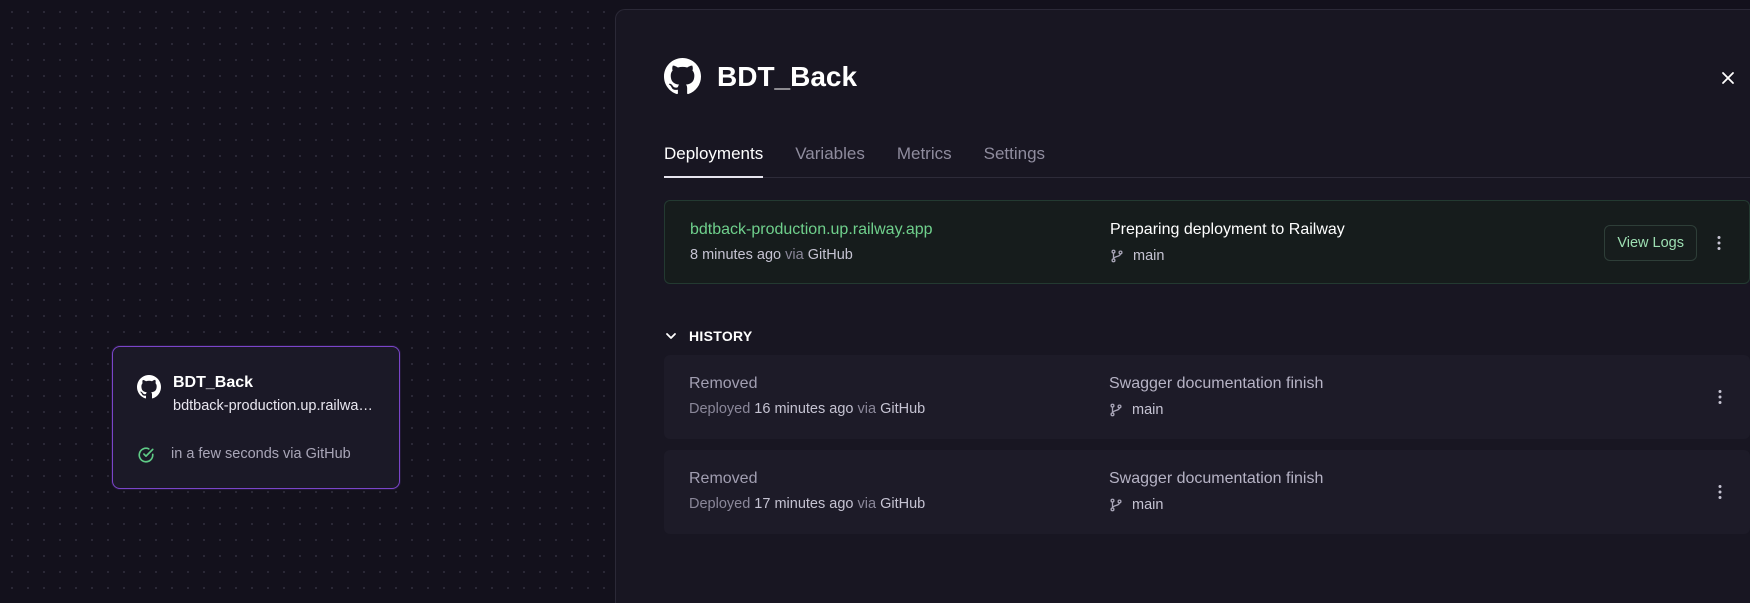 The image size is (1750, 603). I want to click on panel-header: BDT_Back, so click(760, 76).